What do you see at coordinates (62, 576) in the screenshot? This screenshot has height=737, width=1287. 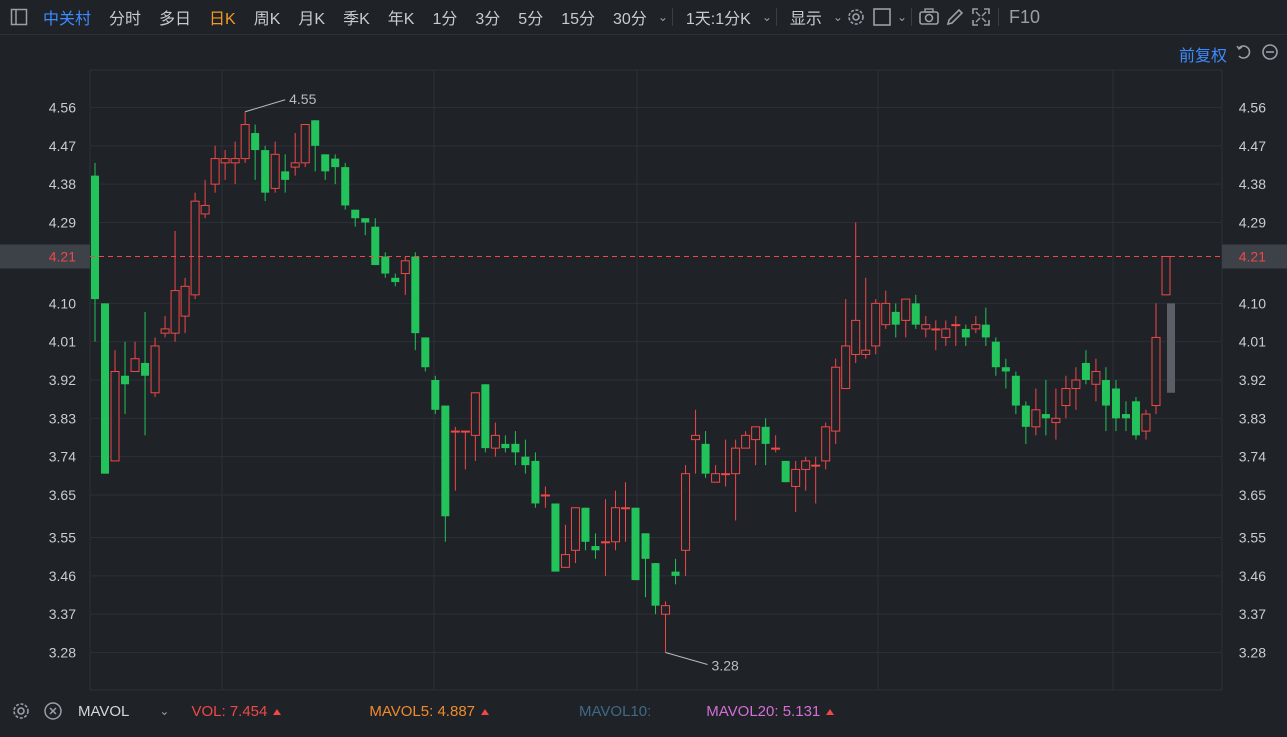 I see `y-tick-label: 3.46` at bounding box center [62, 576].